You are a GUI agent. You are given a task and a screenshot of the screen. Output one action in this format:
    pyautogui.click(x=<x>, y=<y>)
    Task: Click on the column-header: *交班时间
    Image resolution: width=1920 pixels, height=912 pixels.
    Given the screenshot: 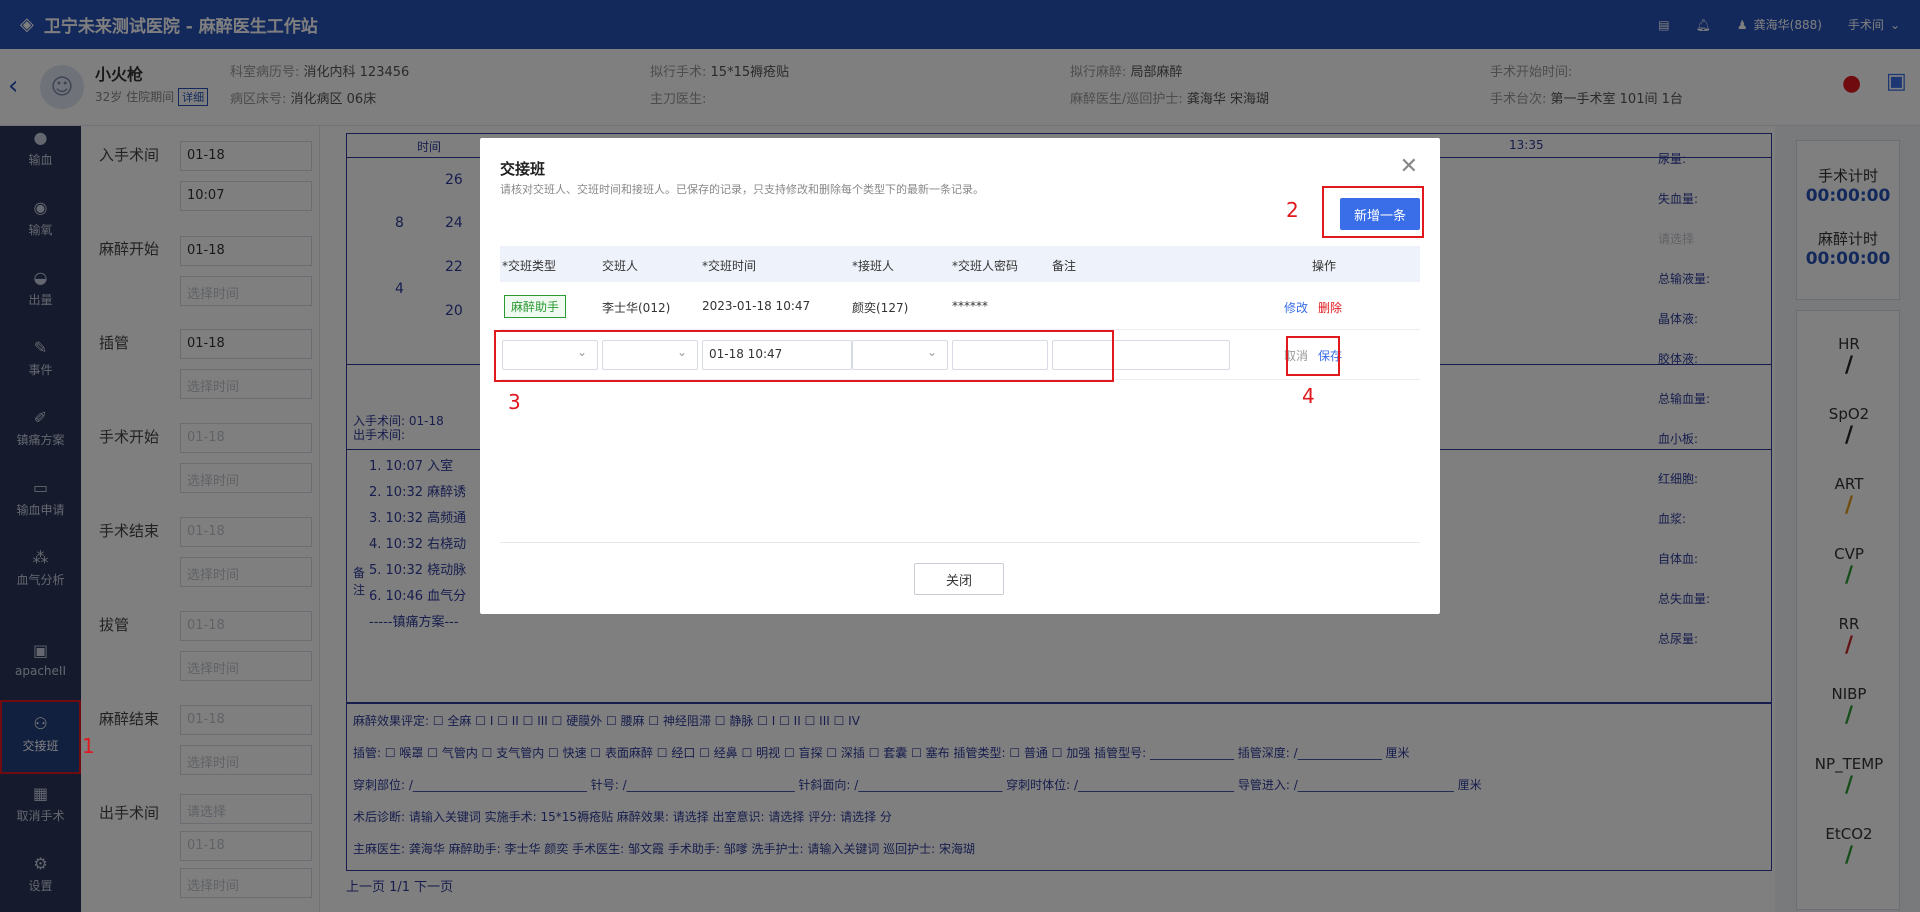 What is the action you would take?
    pyautogui.click(x=729, y=266)
    